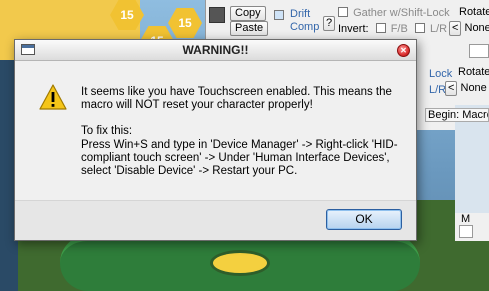  Describe the element at coordinates (479, 51) in the screenshot. I see `rotate-field` at that location.